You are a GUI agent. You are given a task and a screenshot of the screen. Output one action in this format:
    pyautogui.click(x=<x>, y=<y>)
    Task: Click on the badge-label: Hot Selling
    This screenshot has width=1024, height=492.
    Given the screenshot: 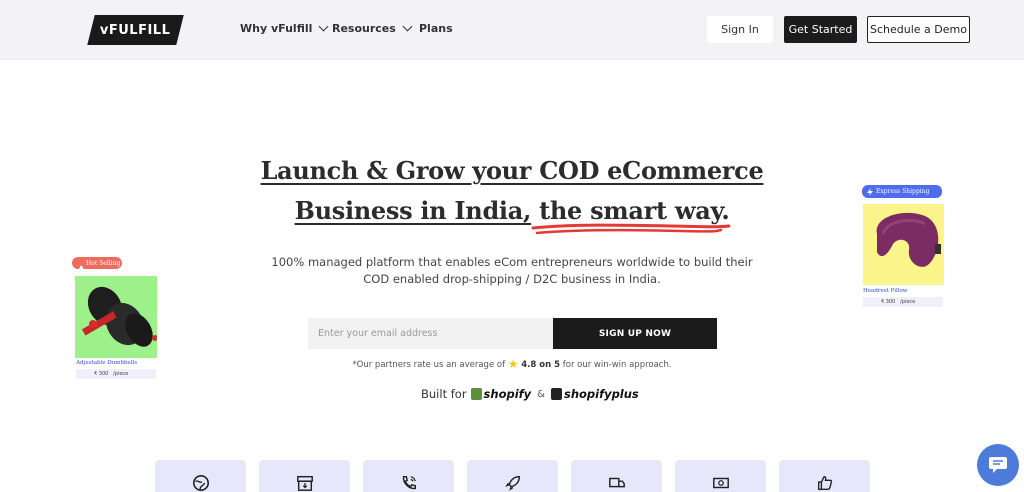 What is the action you would take?
    pyautogui.click(x=103, y=263)
    